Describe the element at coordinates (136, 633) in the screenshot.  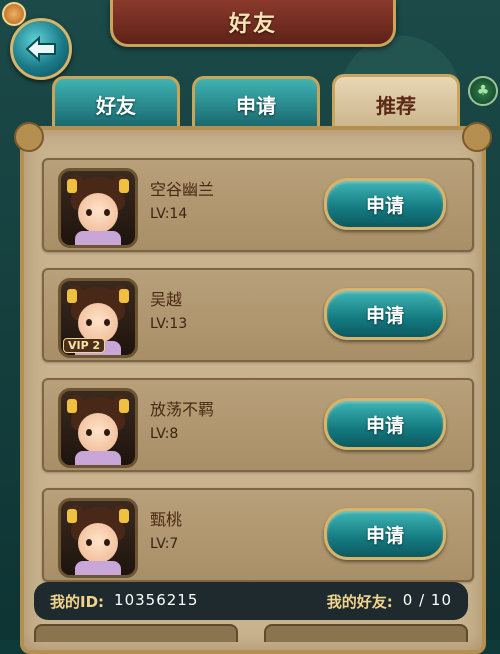
I see `bottom-button-left` at that location.